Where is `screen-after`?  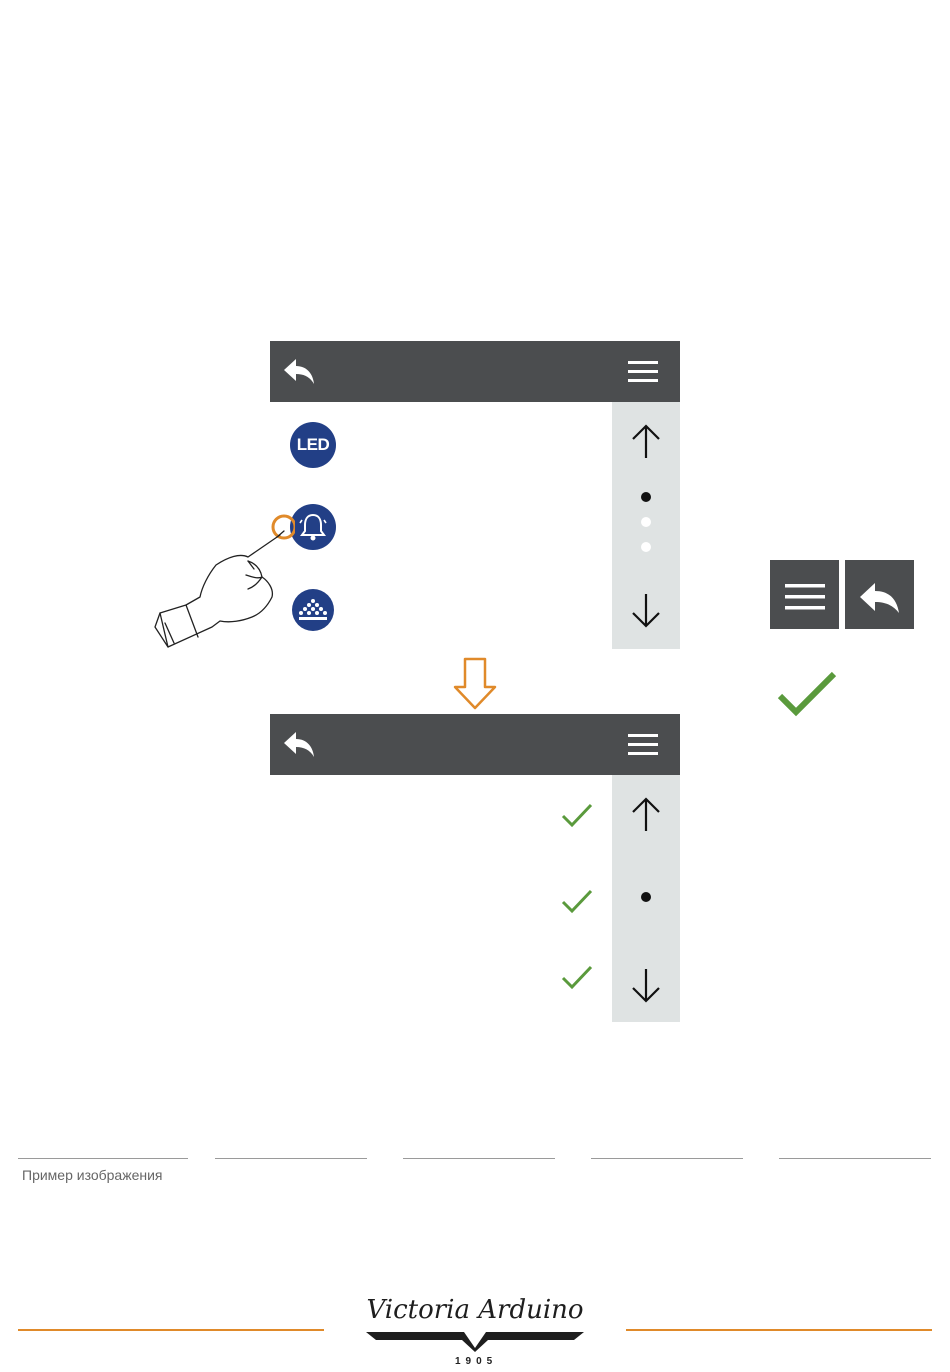 screen-after is located at coordinates (475, 869).